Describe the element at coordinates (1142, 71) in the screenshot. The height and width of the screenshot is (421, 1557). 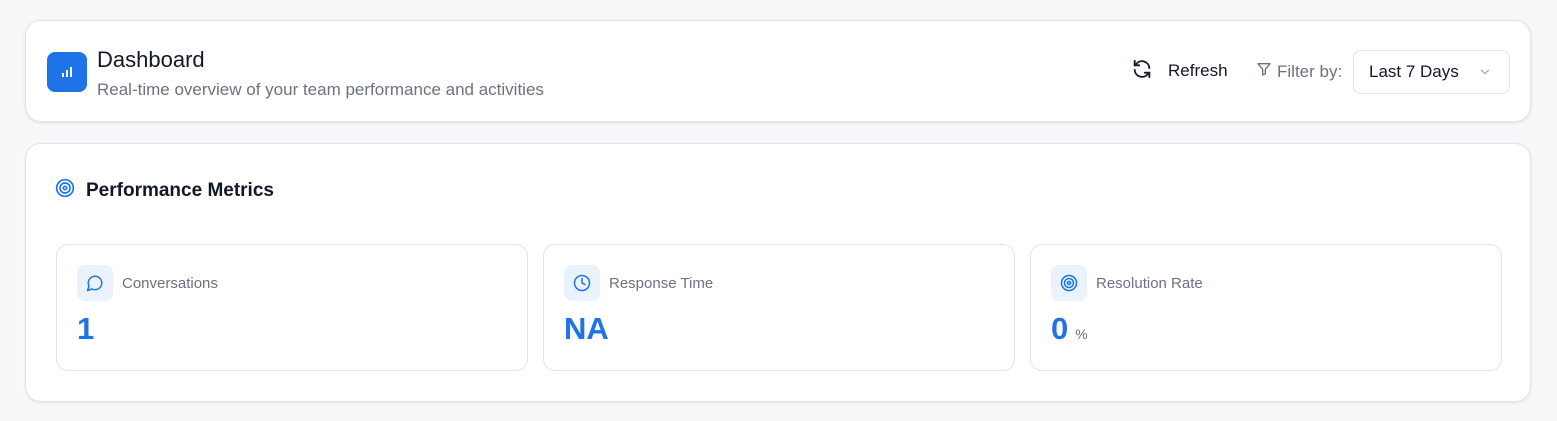
I see `refresh-icon` at that location.